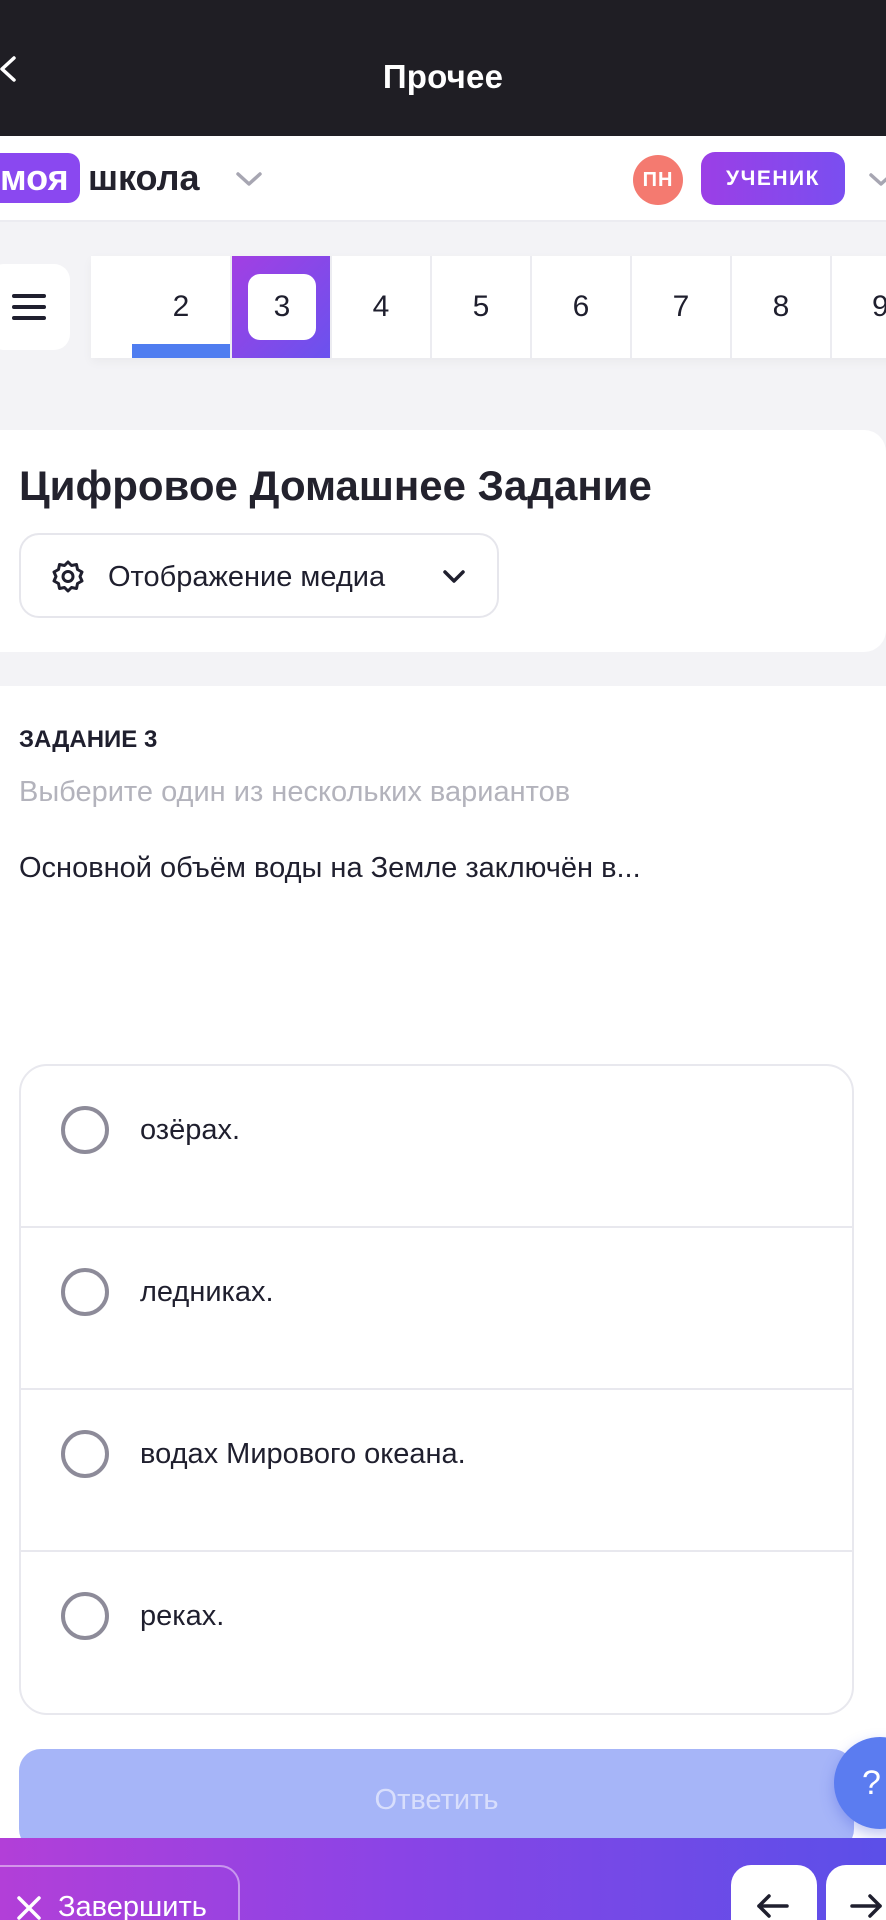 This screenshot has height=1920, width=886. Describe the element at coordinates (35, 307) in the screenshot. I see `menu-button` at that location.